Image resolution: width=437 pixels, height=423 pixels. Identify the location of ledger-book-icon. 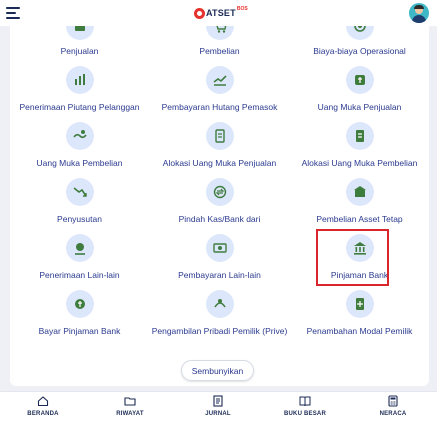
(305, 401).